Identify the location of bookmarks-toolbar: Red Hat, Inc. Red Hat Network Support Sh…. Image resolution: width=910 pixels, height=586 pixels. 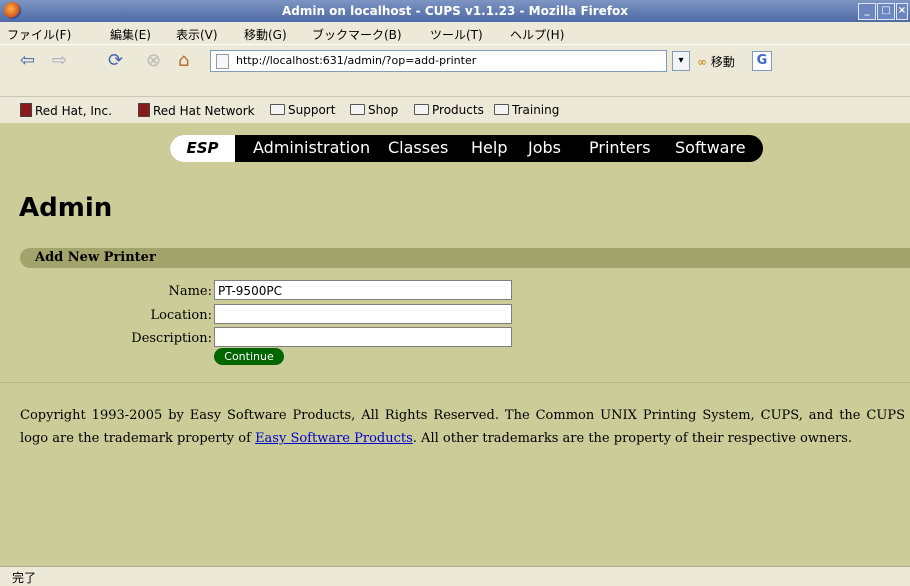
(455, 109).